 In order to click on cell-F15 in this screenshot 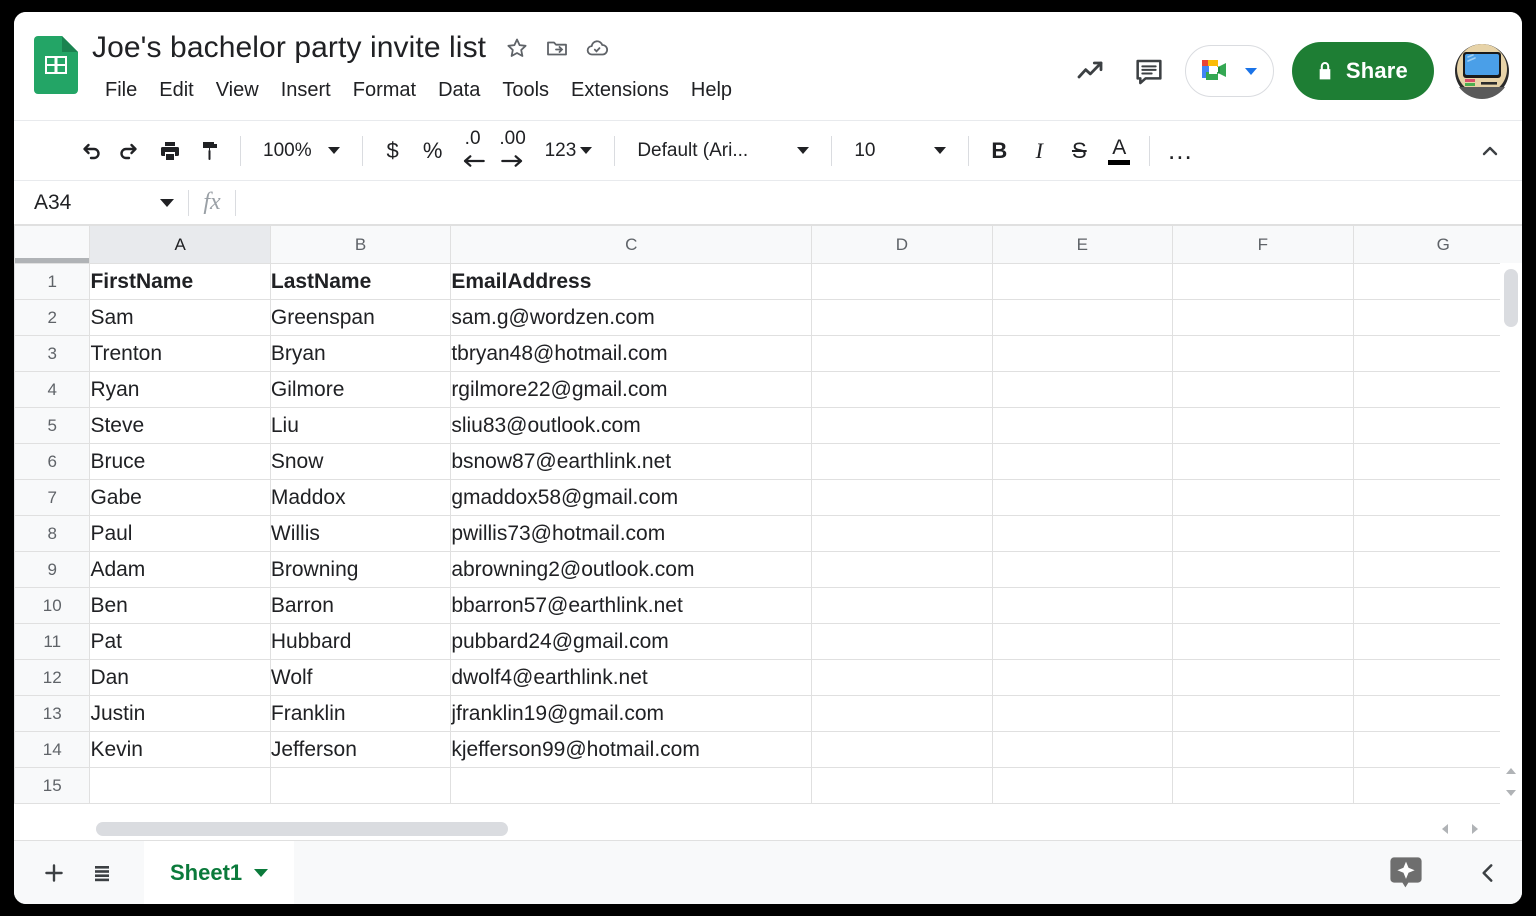, I will do `click(1263, 785)`.